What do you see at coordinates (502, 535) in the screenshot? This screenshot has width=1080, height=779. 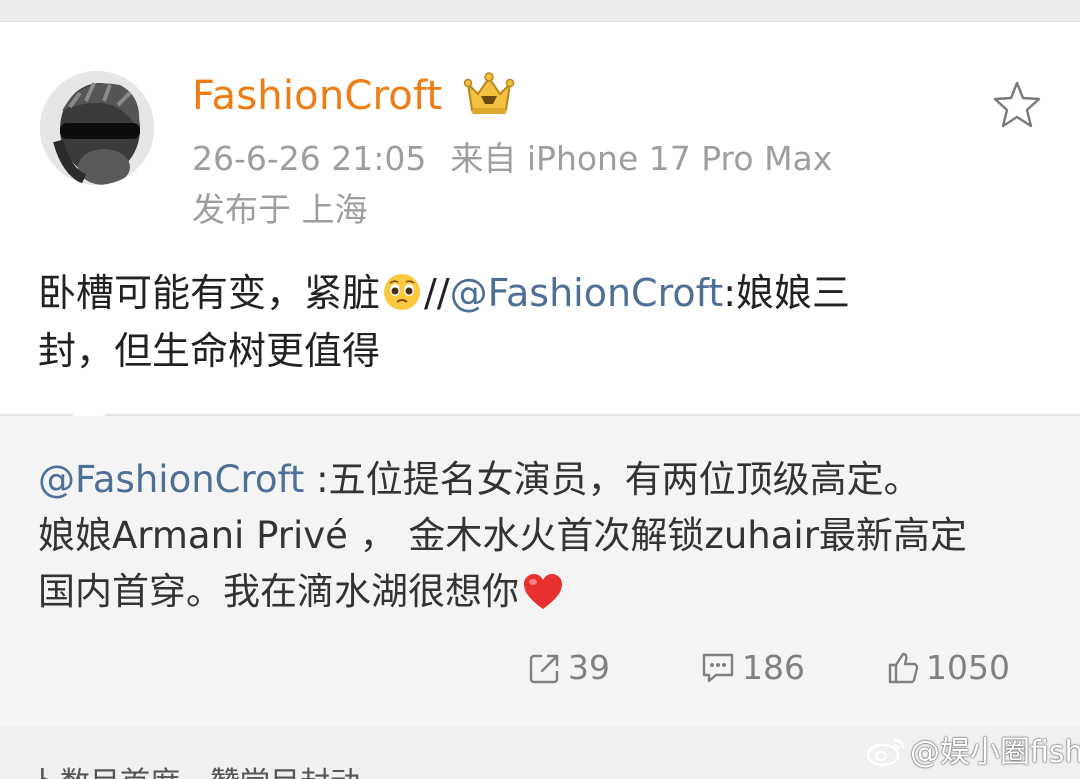 I see `quoted-line-2: 娘娘Armani Privé ， 金木水火首次解锁zuhair最新高定` at bounding box center [502, 535].